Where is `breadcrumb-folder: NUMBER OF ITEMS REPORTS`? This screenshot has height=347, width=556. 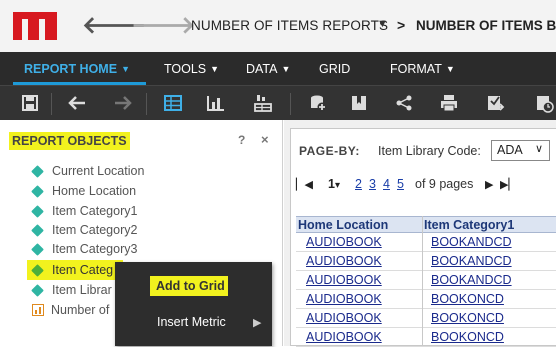 breadcrumb-folder: NUMBER OF ITEMS REPORTS is located at coordinates (289, 25).